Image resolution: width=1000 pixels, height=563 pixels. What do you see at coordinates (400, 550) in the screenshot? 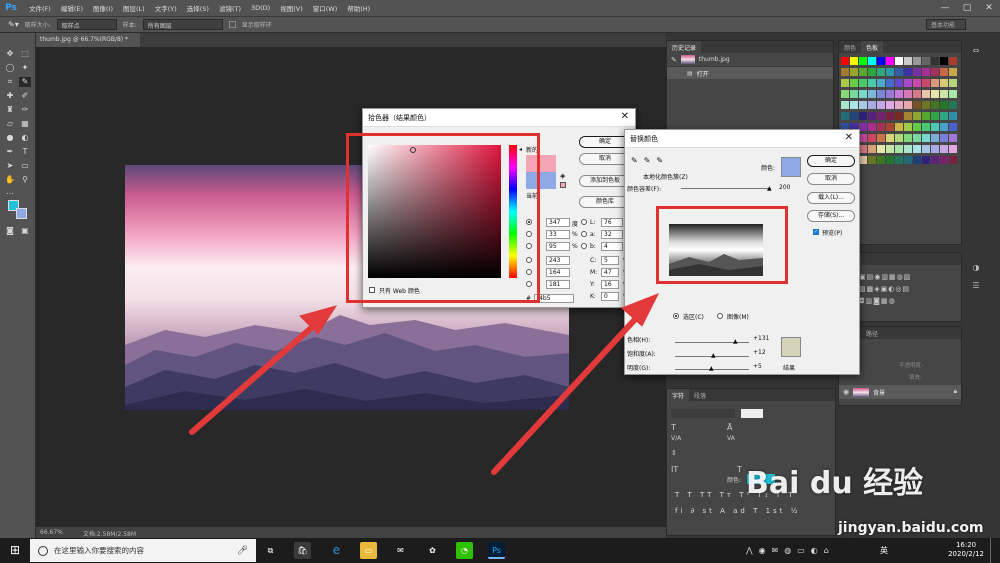
I see `mail-icon: ✉` at bounding box center [400, 550].